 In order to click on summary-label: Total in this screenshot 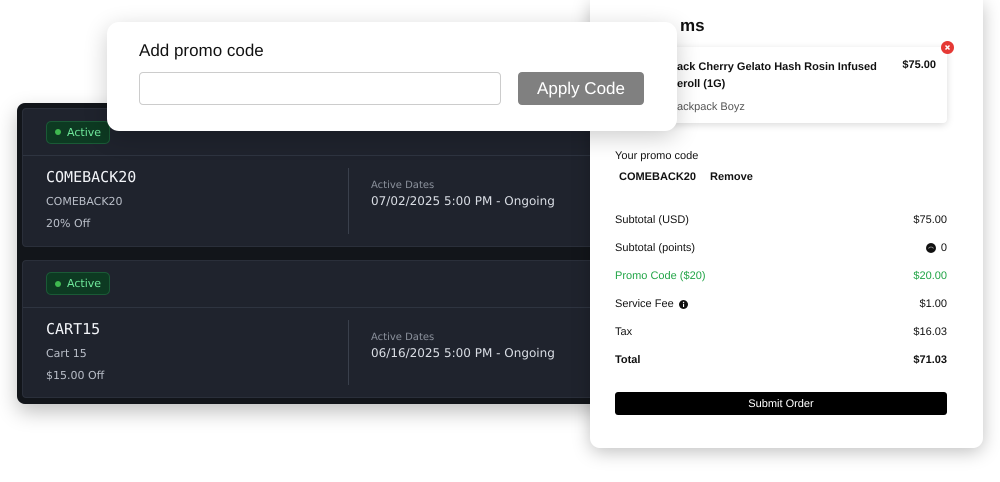, I will do `click(627, 360)`.